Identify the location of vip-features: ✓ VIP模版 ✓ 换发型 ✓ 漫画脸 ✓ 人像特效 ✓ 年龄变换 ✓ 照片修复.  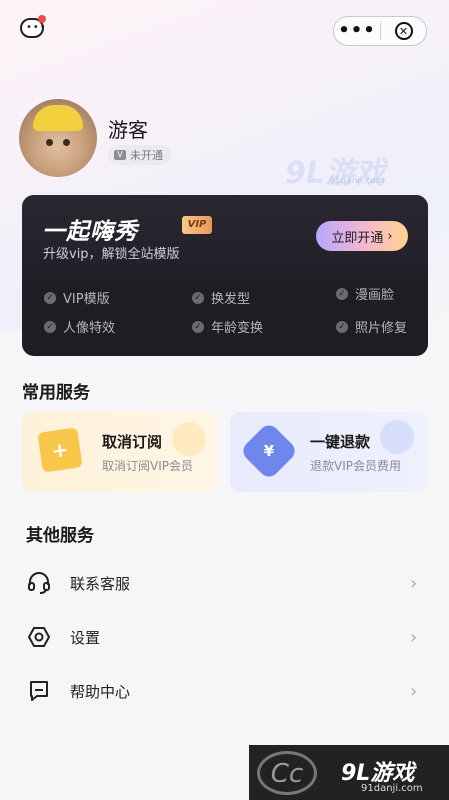
(225, 318).